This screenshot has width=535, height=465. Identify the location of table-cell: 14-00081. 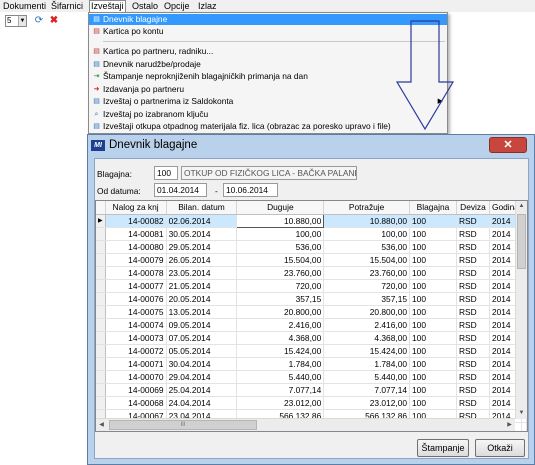
(136, 234).